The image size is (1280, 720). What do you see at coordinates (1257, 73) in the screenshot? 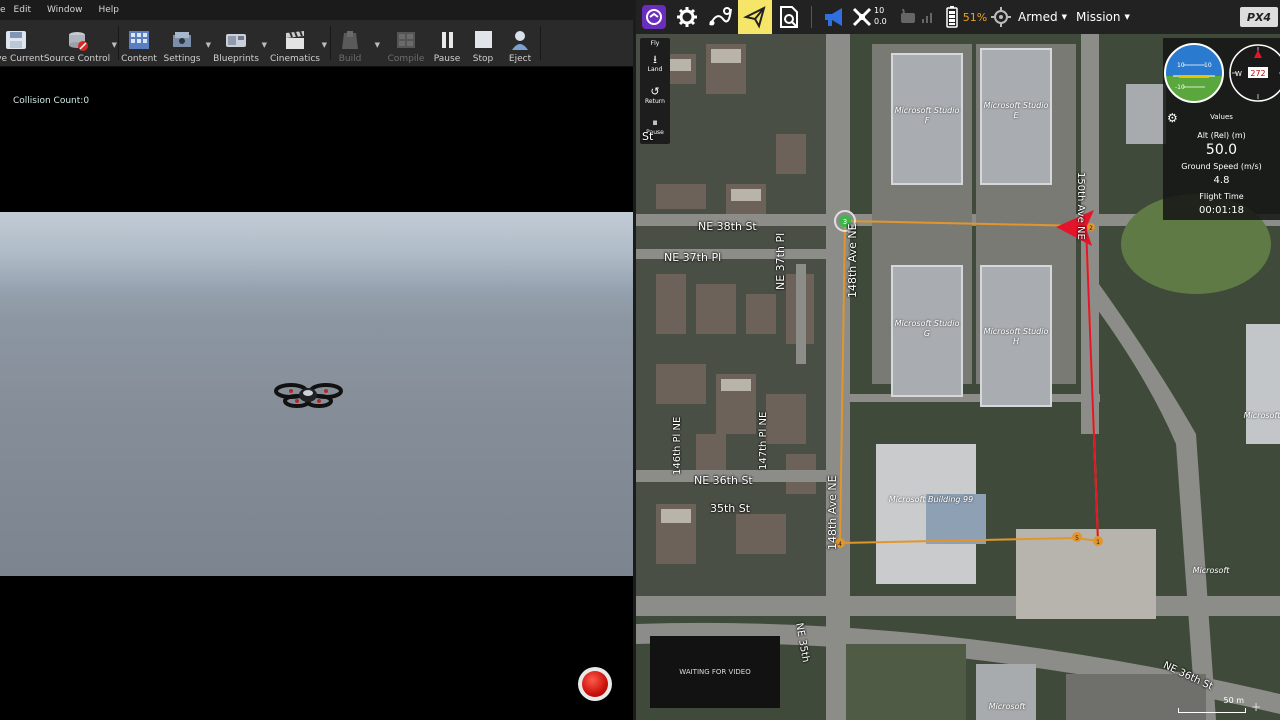
I see `heading-readout: 272` at bounding box center [1257, 73].